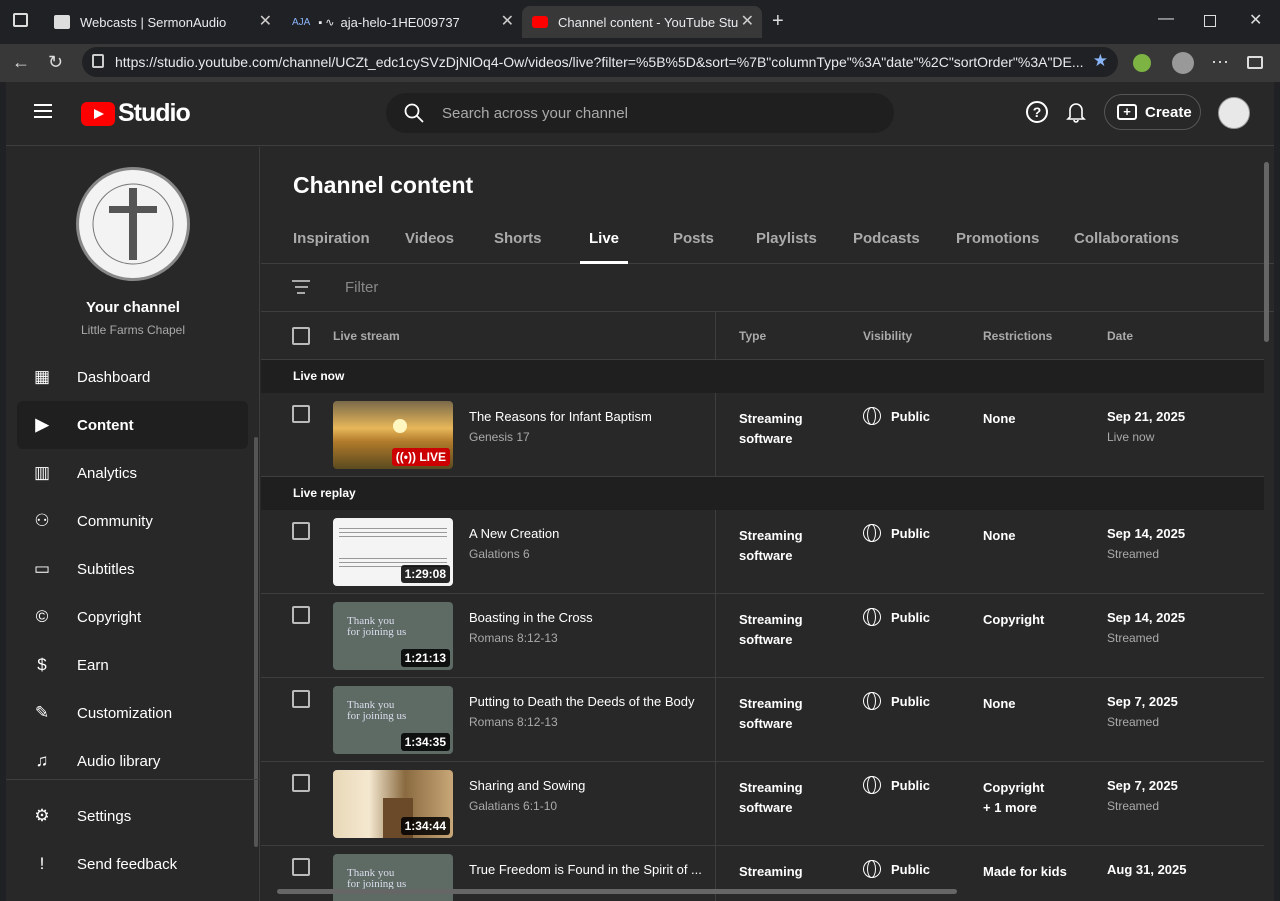 This screenshot has width=1280, height=901. Describe the element at coordinates (1017, 336) in the screenshot. I see `column-restrictions: Restrictions` at that location.